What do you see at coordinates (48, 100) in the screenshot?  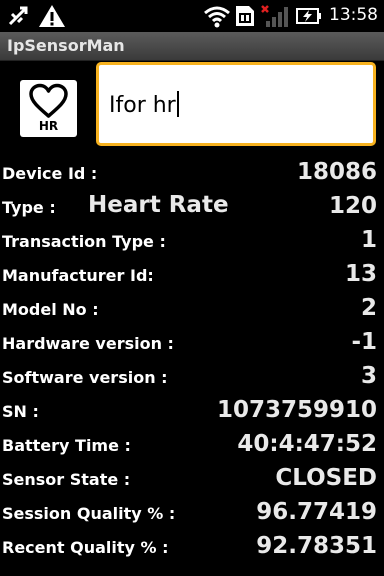 I see `heart-icon` at bounding box center [48, 100].